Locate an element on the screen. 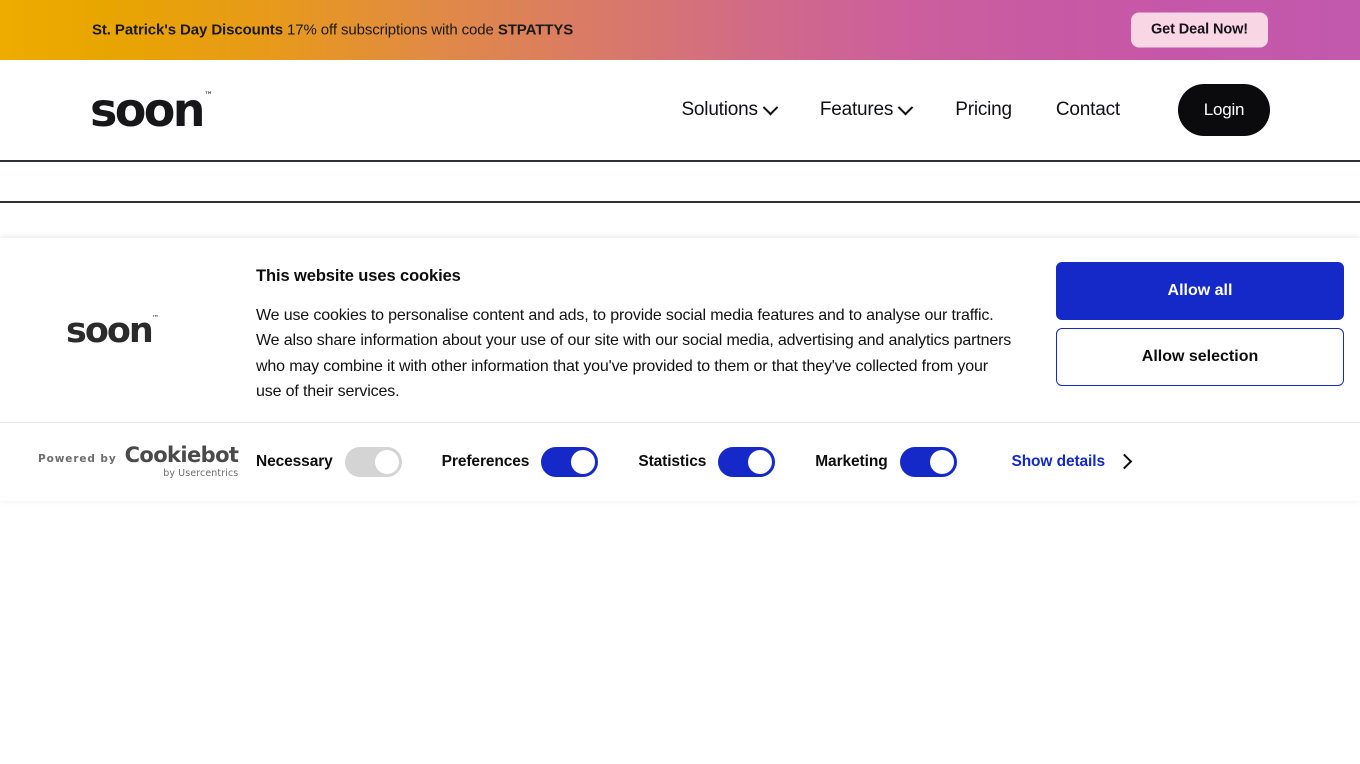 Image resolution: width=1360 pixels, height=764 pixels. nav-item-solutions: Solutions is located at coordinates (730, 110).